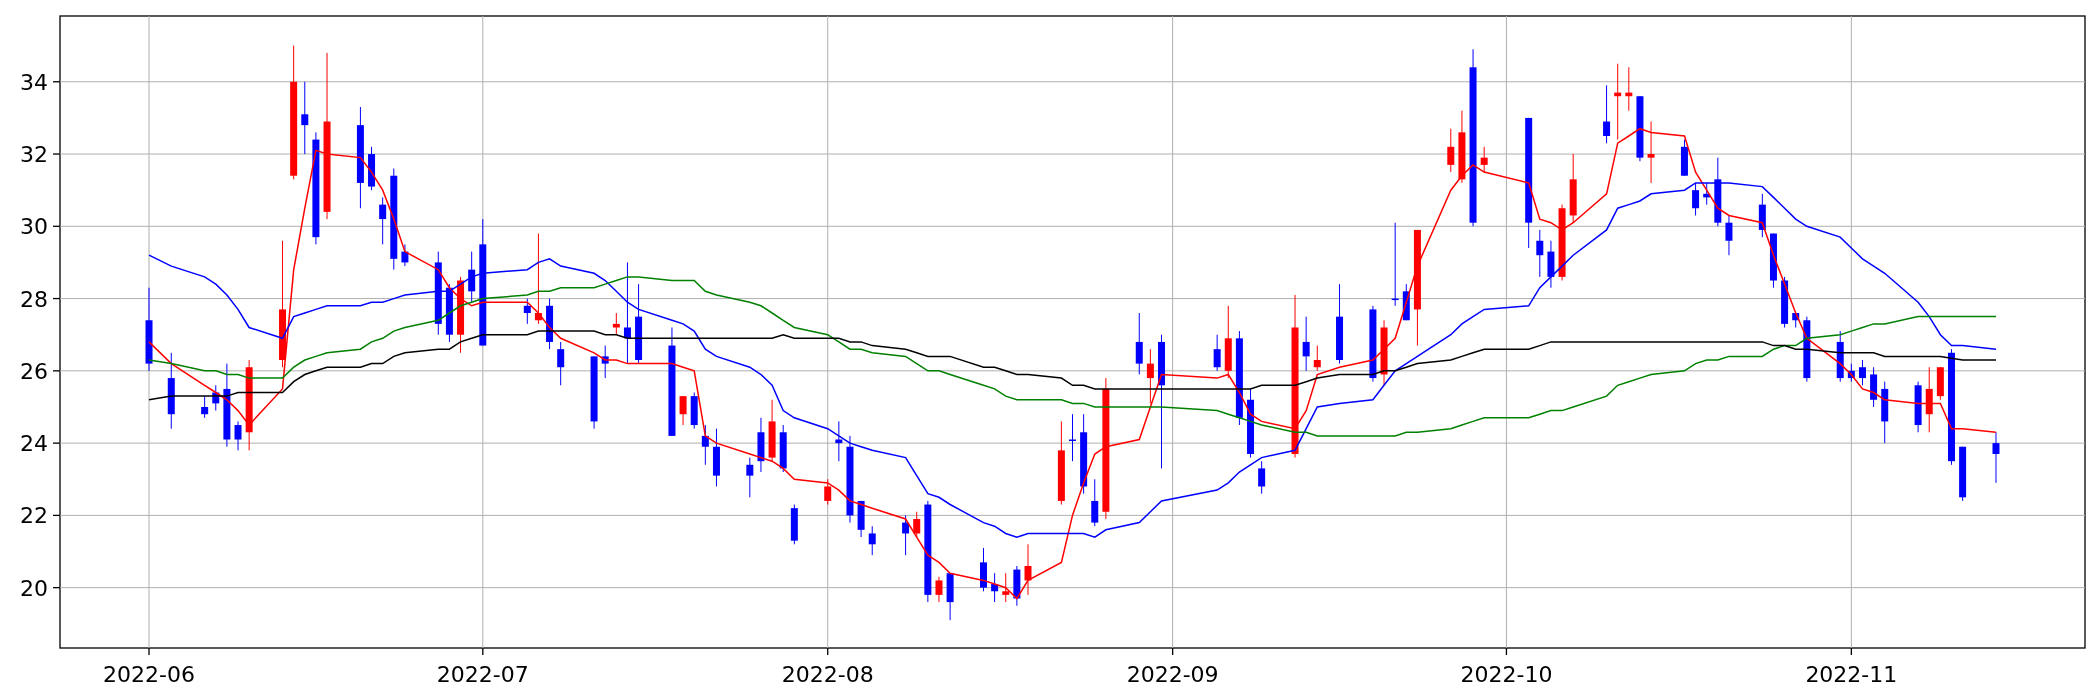  Describe the element at coordinates (149, 674) in the screenshot. I see `x-tick-label: 2022-06` at that location.